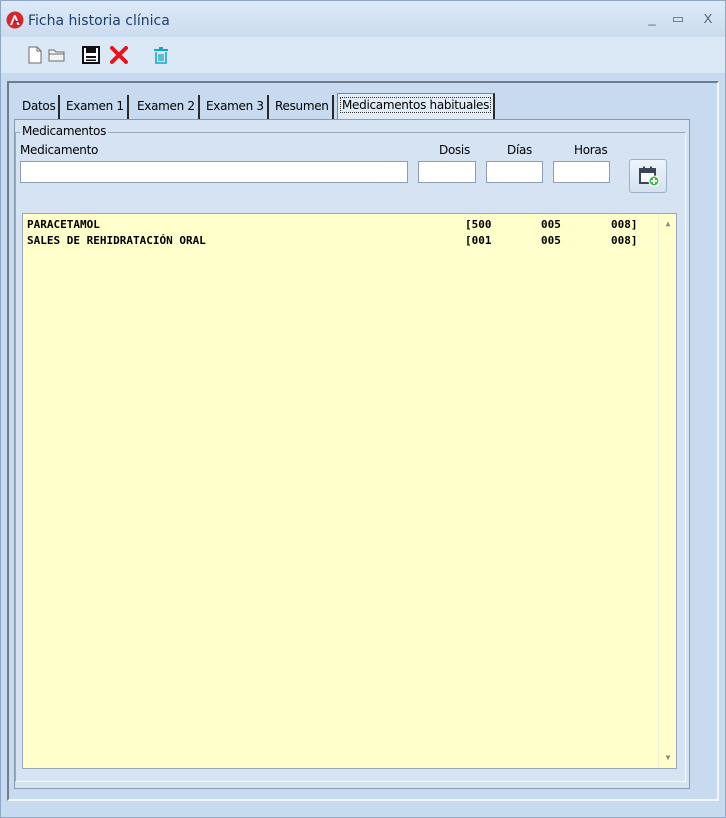 The image size is (726, 818). Describe the element at coordinates (668, 224) in the screenshot. I see `scroll-up-icon: ▲` at that location.